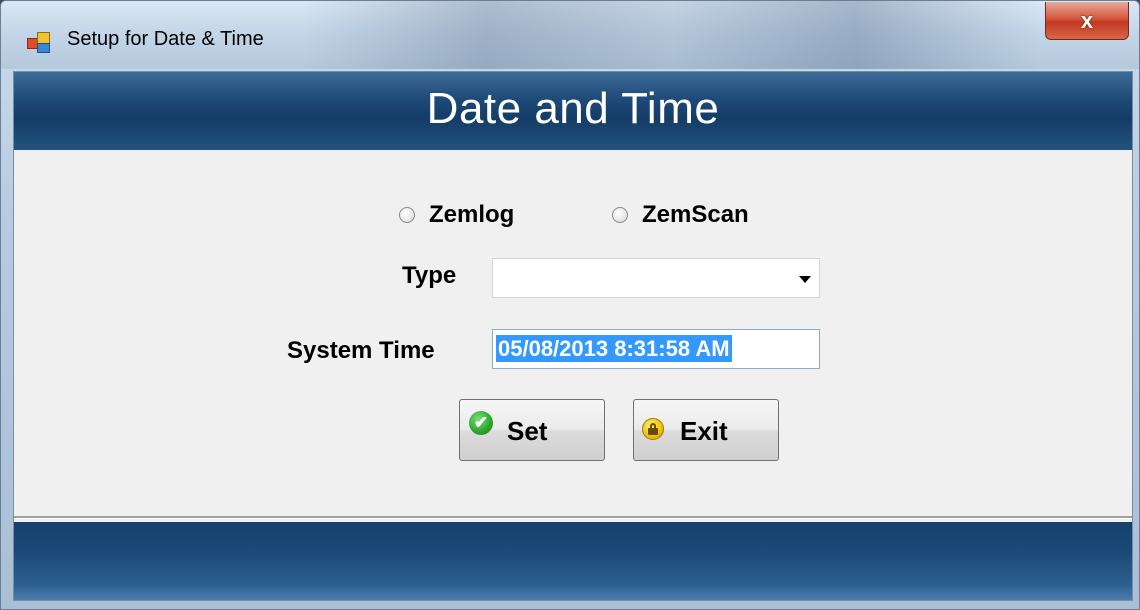 Image resolution: width=1140 pixels, height=610 pixels. I want to click on window-title: Setup for Date & Time, so click(165, 39).